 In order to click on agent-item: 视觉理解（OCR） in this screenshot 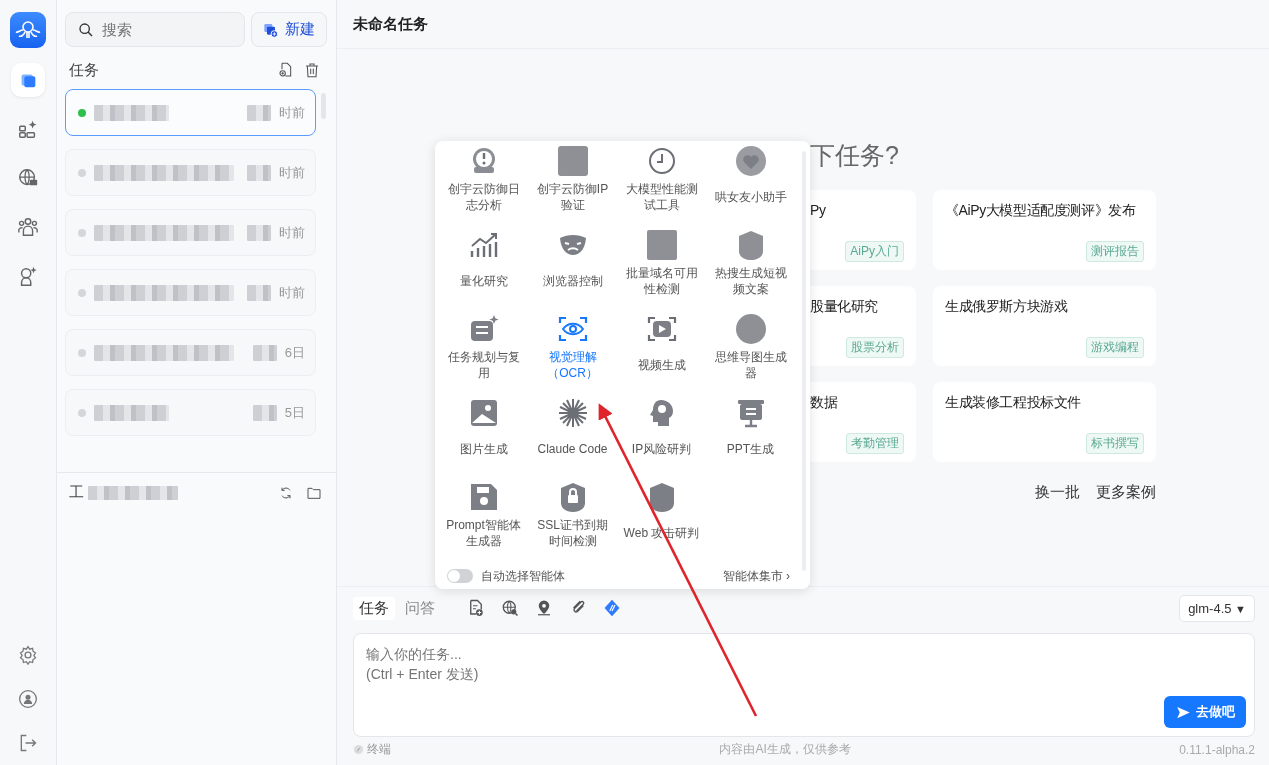, I will do `click(572, 355)`.